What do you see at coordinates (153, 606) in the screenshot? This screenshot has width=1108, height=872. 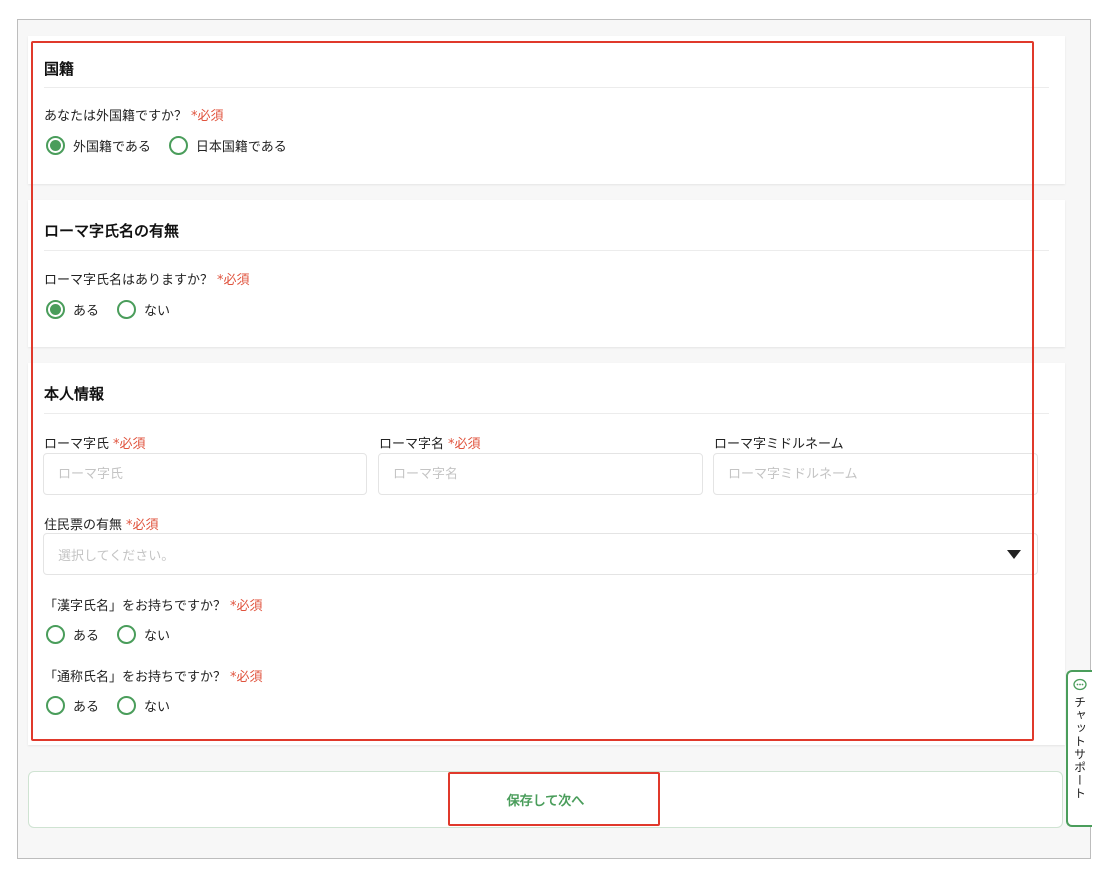 I see `kanji-name-question: 「漢字氏名」をお持ちですか？ *必須` at bounding box center [153, 606].